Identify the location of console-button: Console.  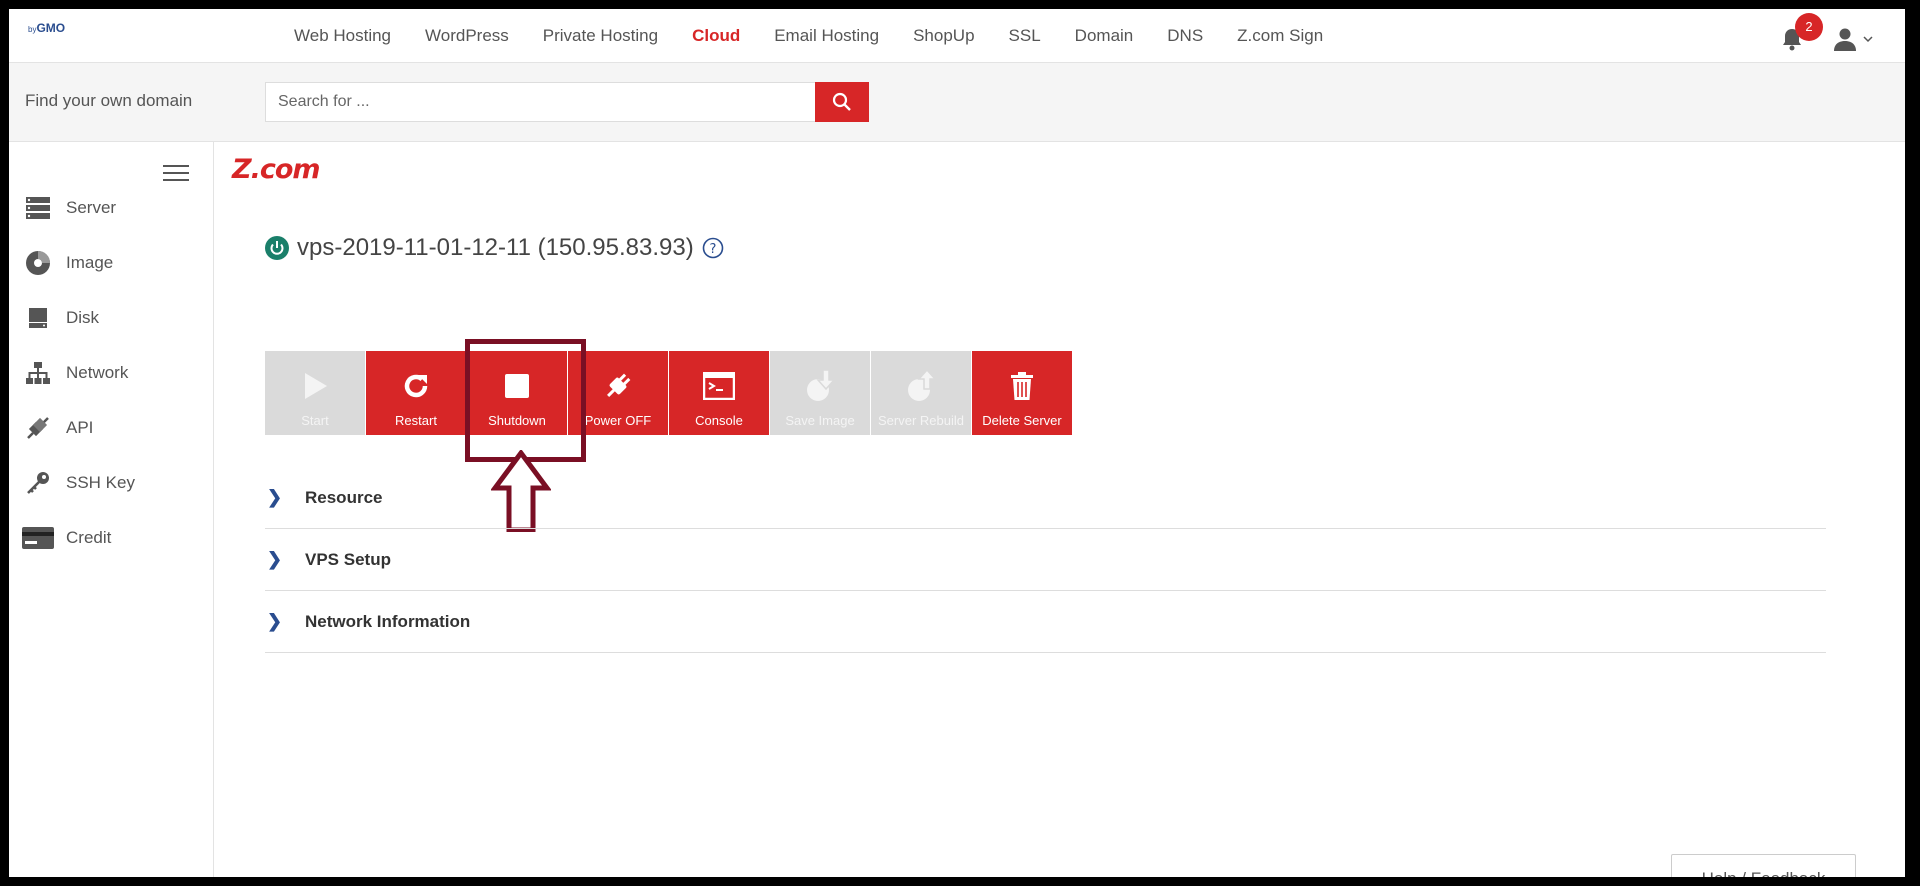
(719, 393).